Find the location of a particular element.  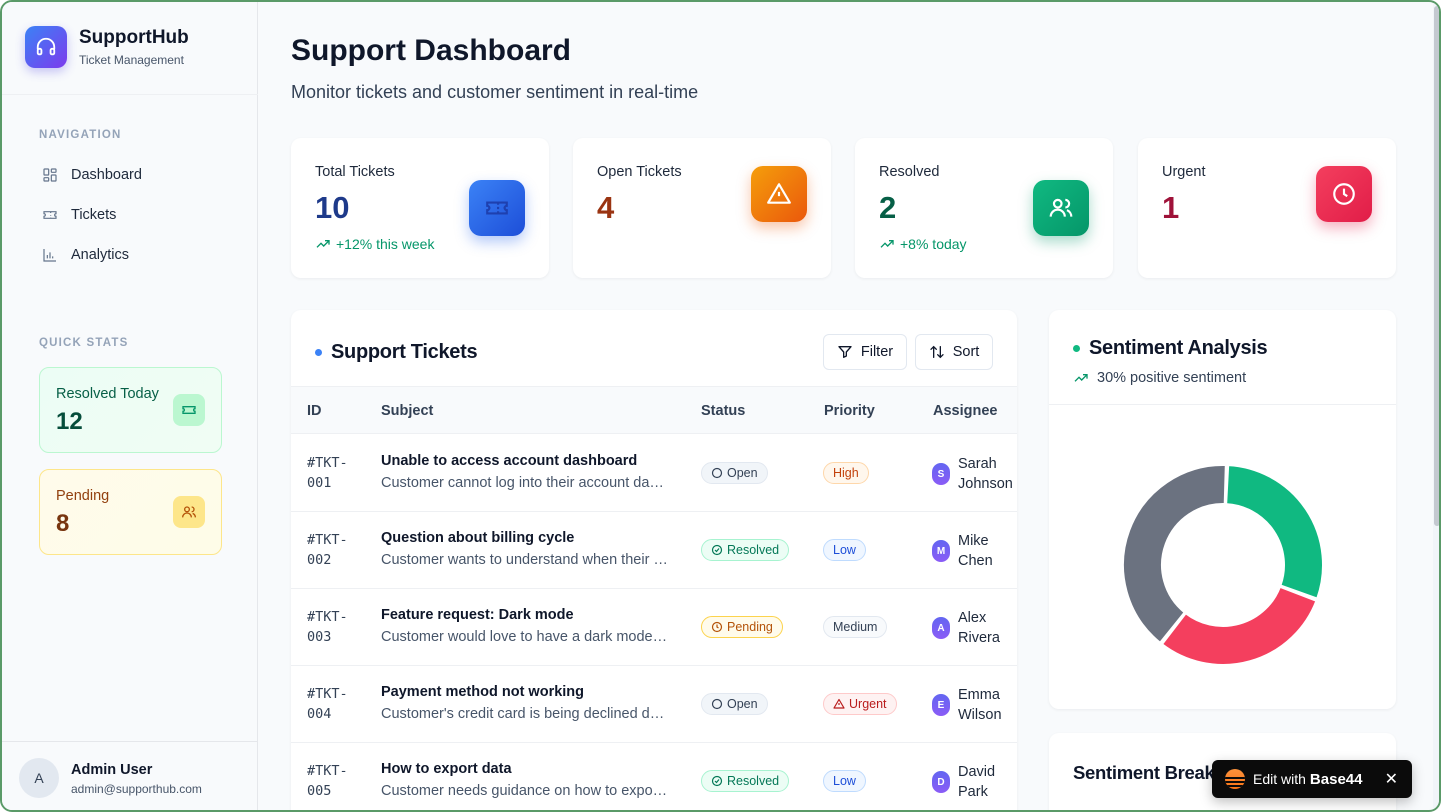

stat-card-open-tickets: Open Tickets 4 is located at coordinates (702, 208).